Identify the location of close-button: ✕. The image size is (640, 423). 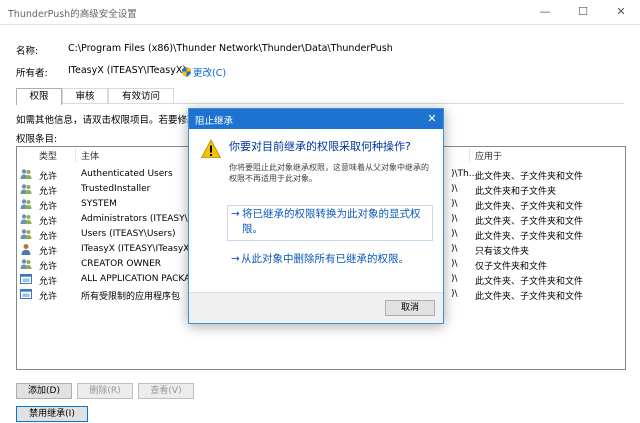
(621, 12).